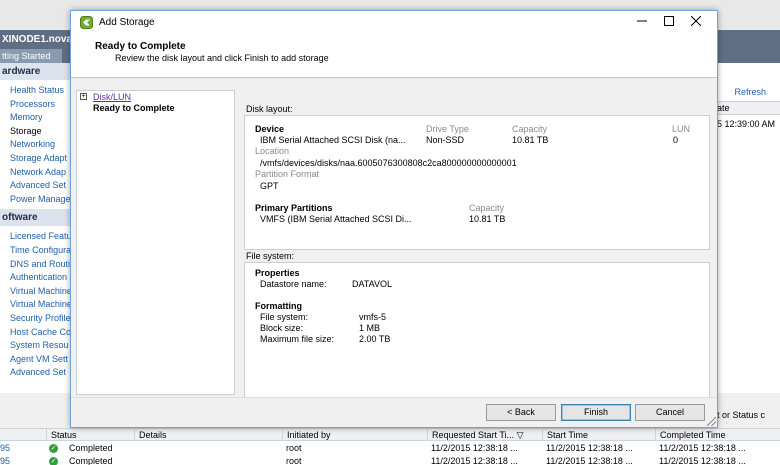 The height and width of the screenshot is (465, 780). I want to click on column-status: Status, so click(90, 435).